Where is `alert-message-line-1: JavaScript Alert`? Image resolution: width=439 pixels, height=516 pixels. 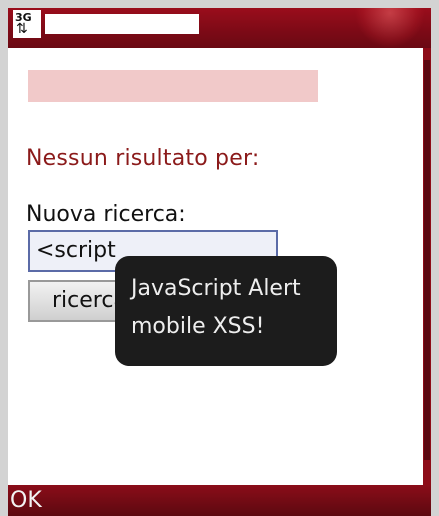
alert-message-line-1: JavaScript Alert is located at coordinates (216, 288).